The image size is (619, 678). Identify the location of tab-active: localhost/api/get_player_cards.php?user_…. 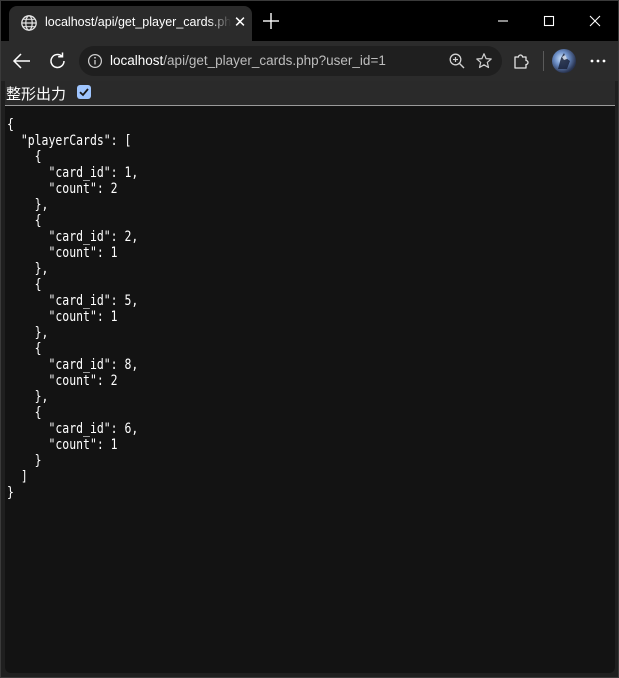
(130, 23).